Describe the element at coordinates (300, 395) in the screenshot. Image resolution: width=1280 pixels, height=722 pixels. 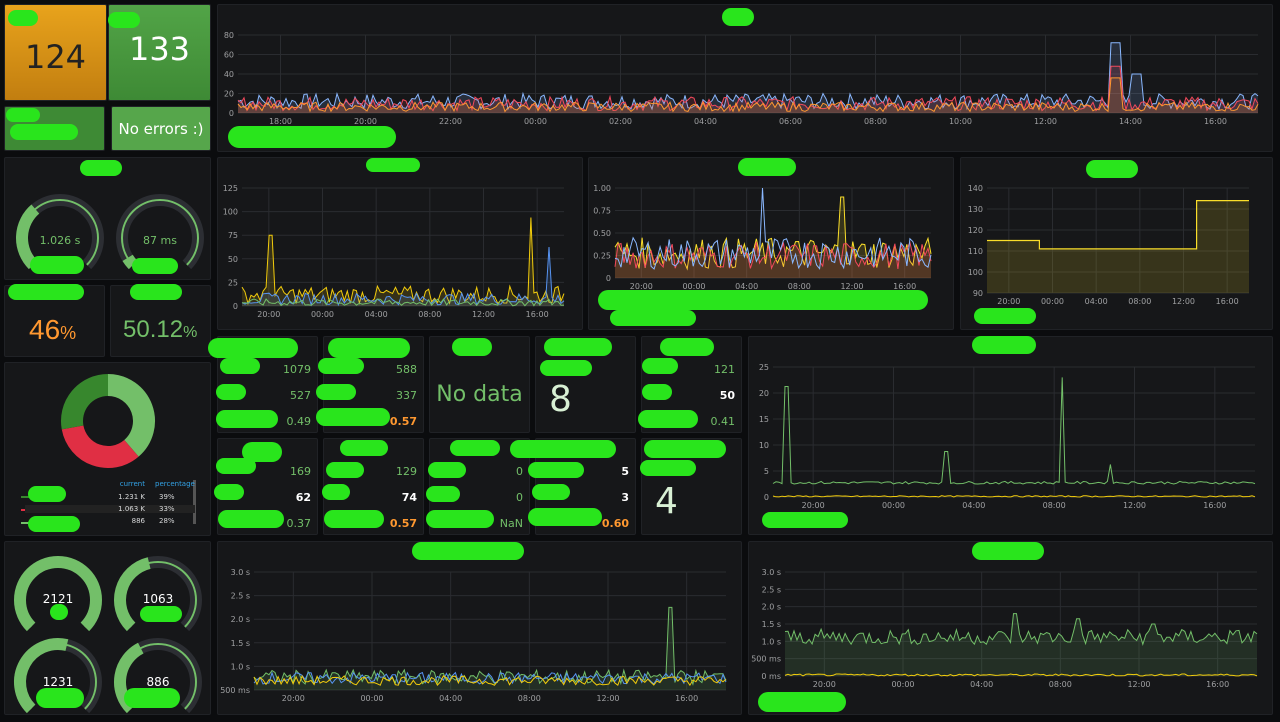
I see `mini-val: 527` at that location.